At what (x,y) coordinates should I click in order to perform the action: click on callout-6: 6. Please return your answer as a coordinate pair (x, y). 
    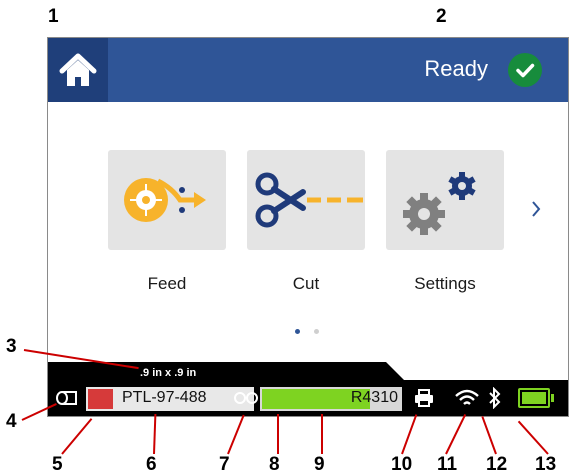
    Looking at the image, I should click on (151, 464).